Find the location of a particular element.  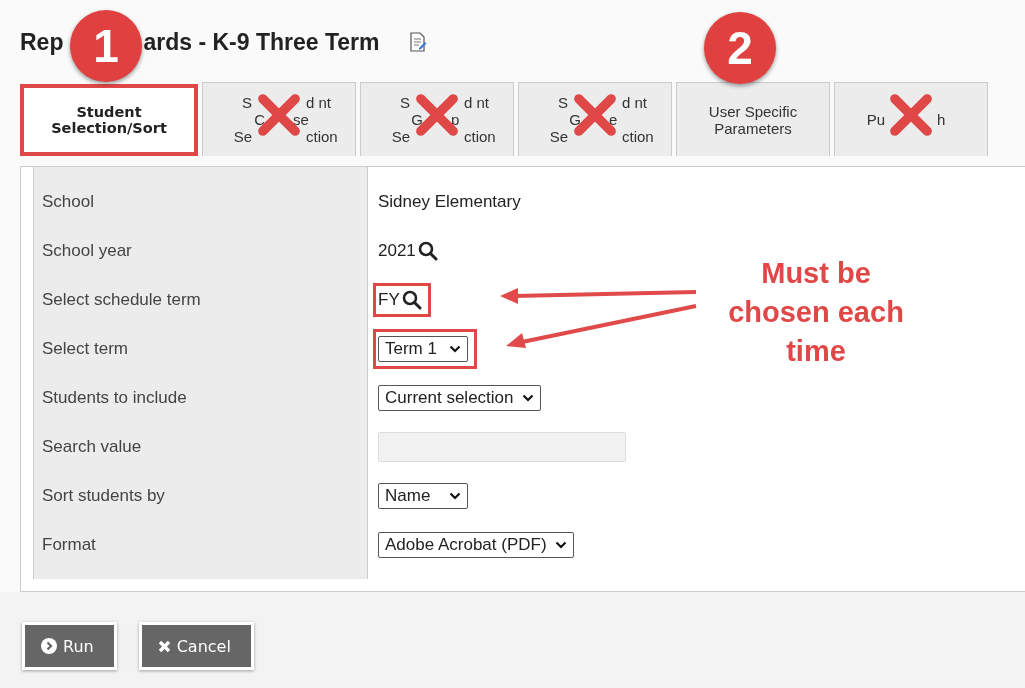

field-label: Sort students by is located at coordinates (103, 495).